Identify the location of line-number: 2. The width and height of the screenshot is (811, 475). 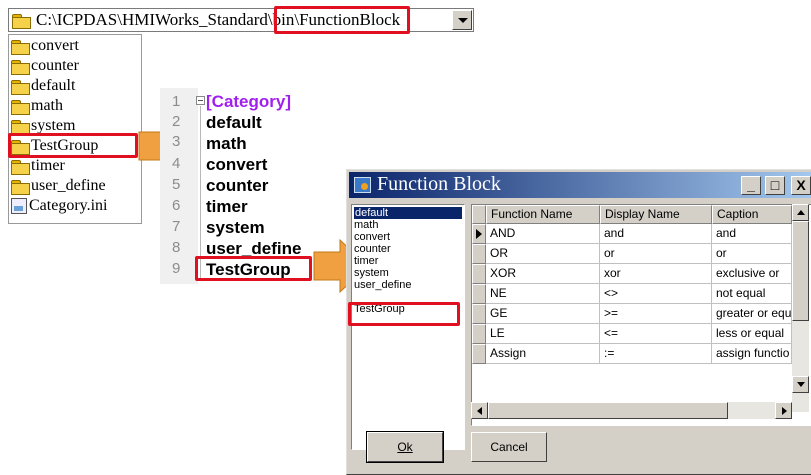
(176, 121).